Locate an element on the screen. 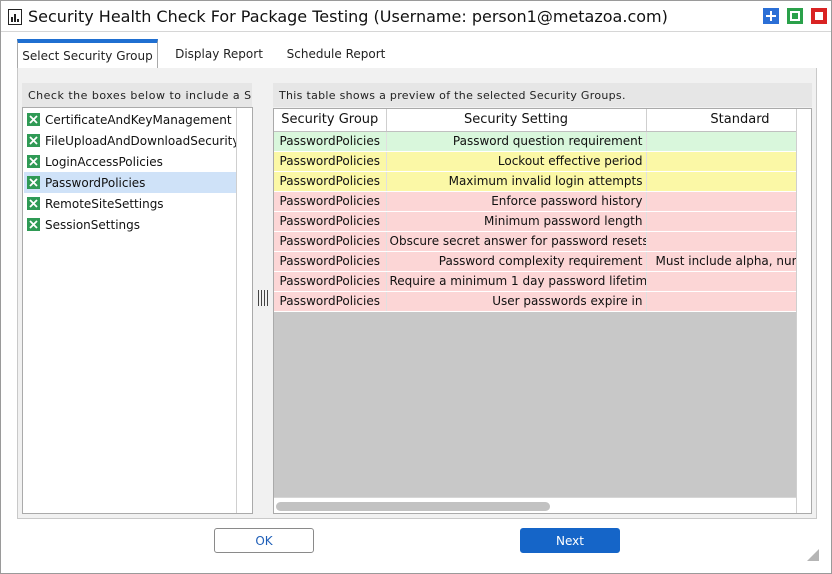 This screenshot has height=574, width=832. cell-security-setting: Enforce password history is located at coordinates (516, 201).